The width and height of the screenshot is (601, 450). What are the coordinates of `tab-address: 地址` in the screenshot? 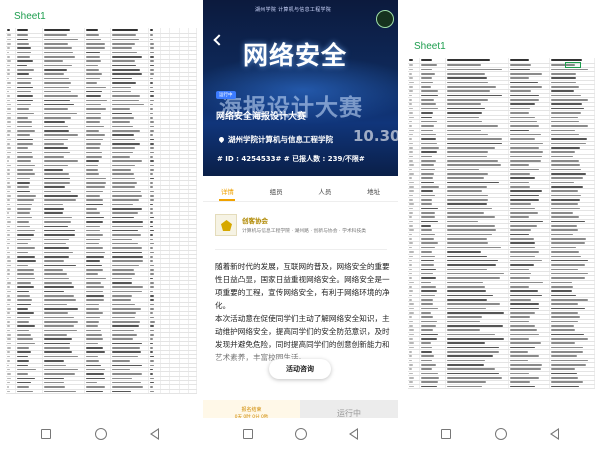 It's located at (373, 191).